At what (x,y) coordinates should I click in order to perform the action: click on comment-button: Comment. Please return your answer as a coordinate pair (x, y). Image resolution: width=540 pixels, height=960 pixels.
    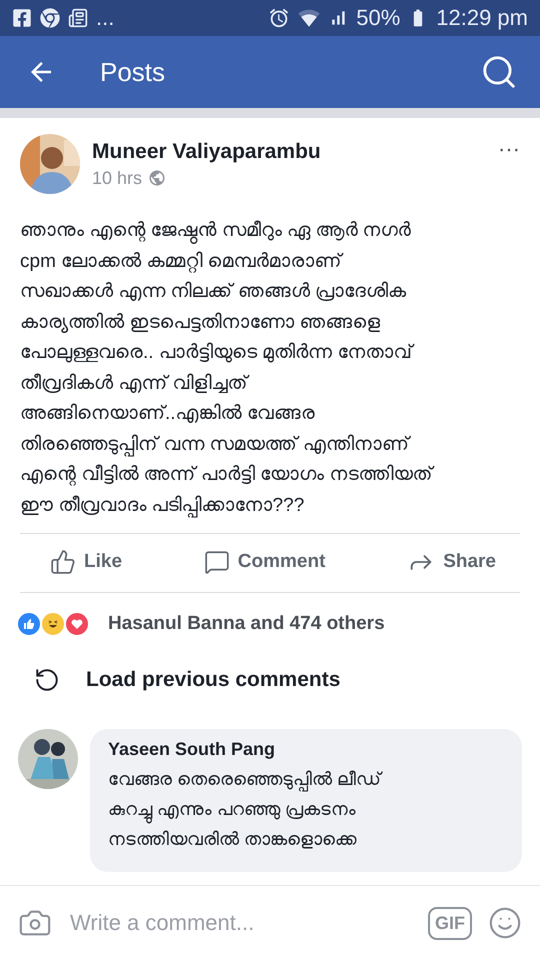
    Looking at the image, I should click on (265, 562).